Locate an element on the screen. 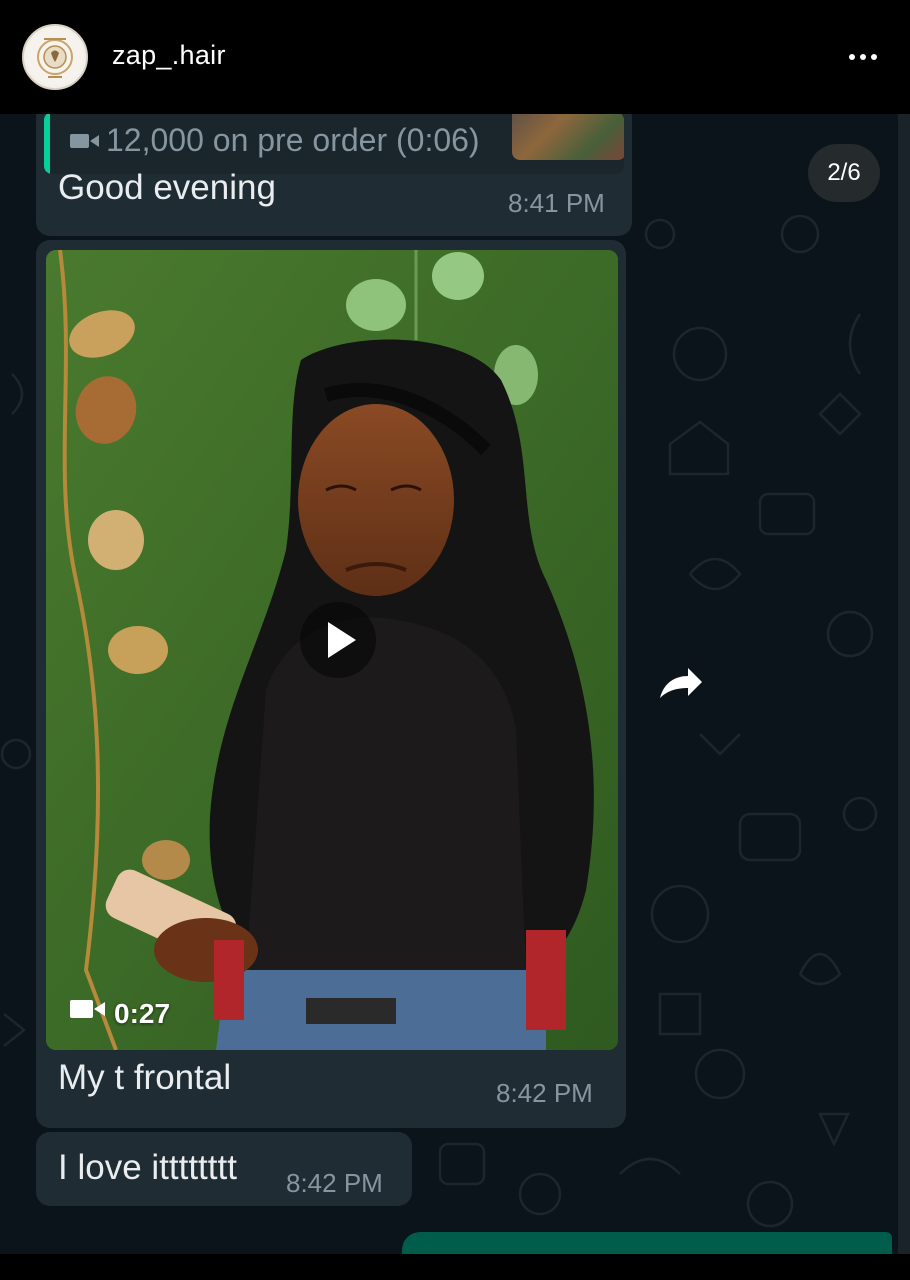  message-bubble-outgoing is located at coordinates (647, 1243).